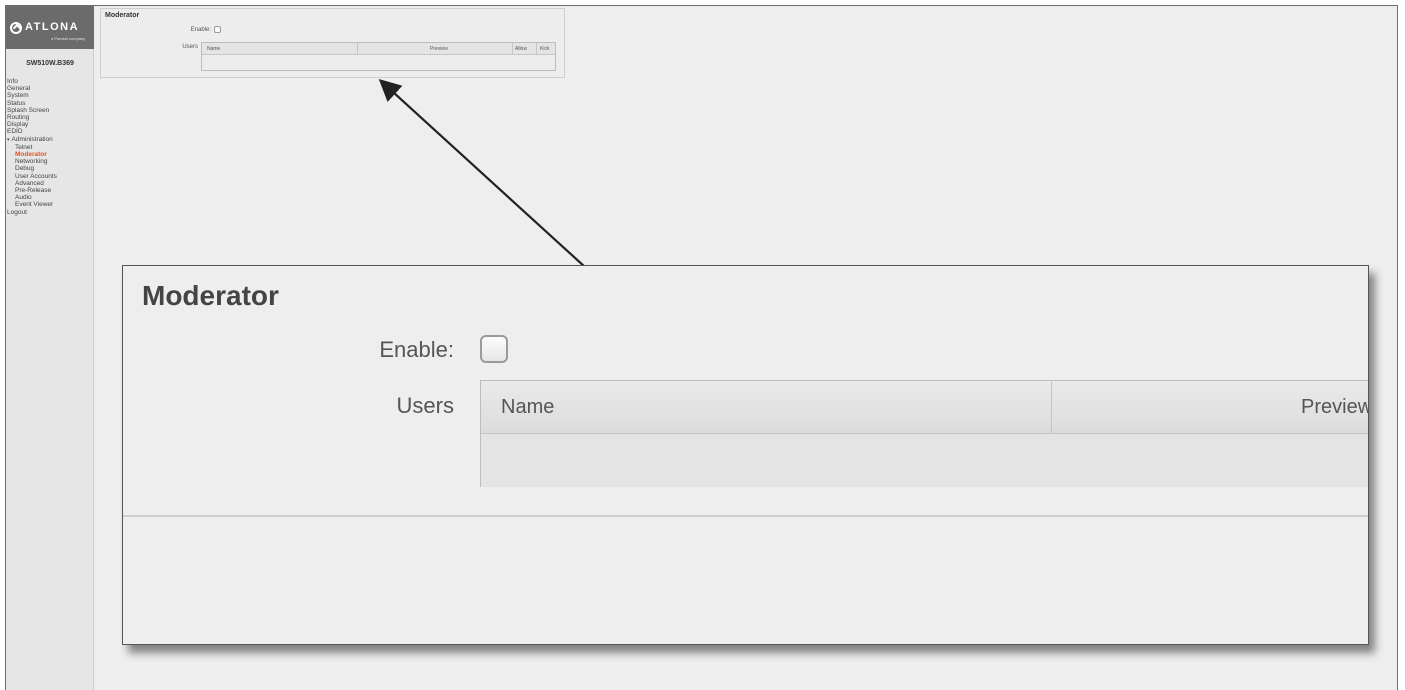  I want to click on enable-checkbox-zoomed, so click(494, 349).